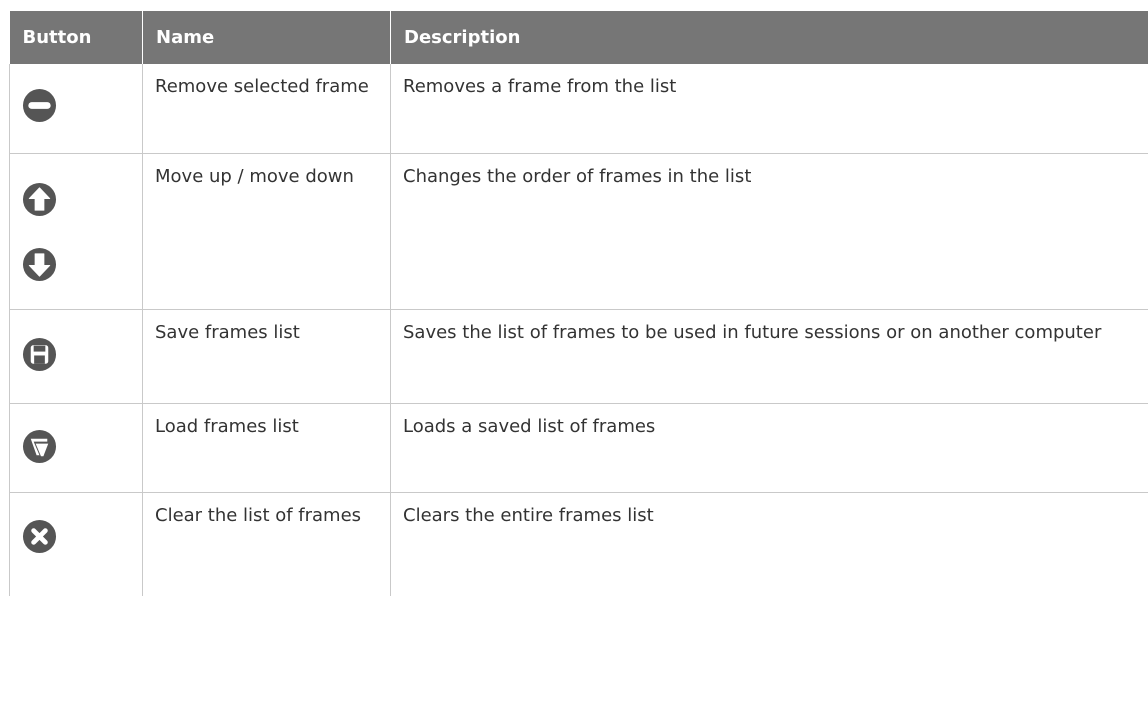 The height and width of the screenshot is (715, 1148). Describe the element at coordinates (39, 536) in the screenshot. I see `close-circle-icon` at that location.